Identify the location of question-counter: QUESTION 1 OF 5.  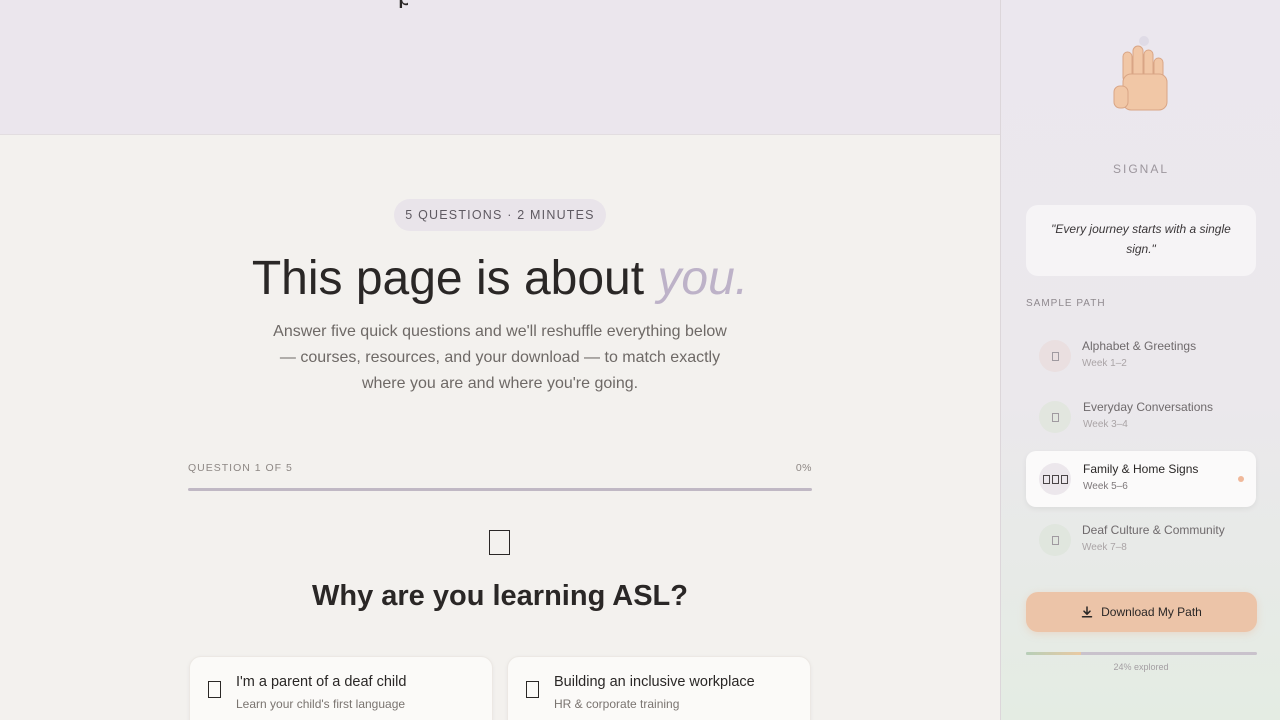
(240, 468).